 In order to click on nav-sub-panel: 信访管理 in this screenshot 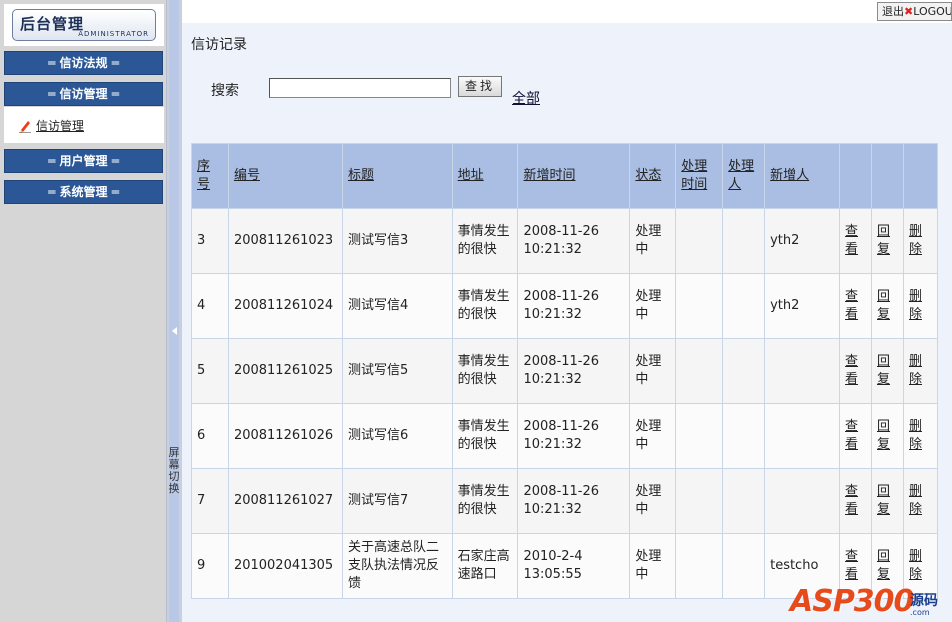, I will do `click(84, 125)`.